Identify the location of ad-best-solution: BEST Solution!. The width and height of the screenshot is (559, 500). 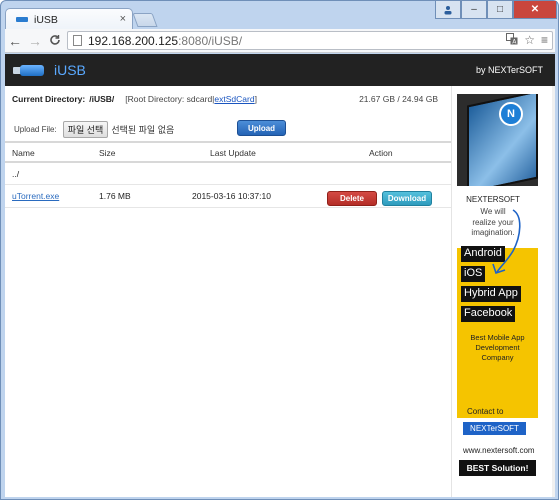
(497, 468).